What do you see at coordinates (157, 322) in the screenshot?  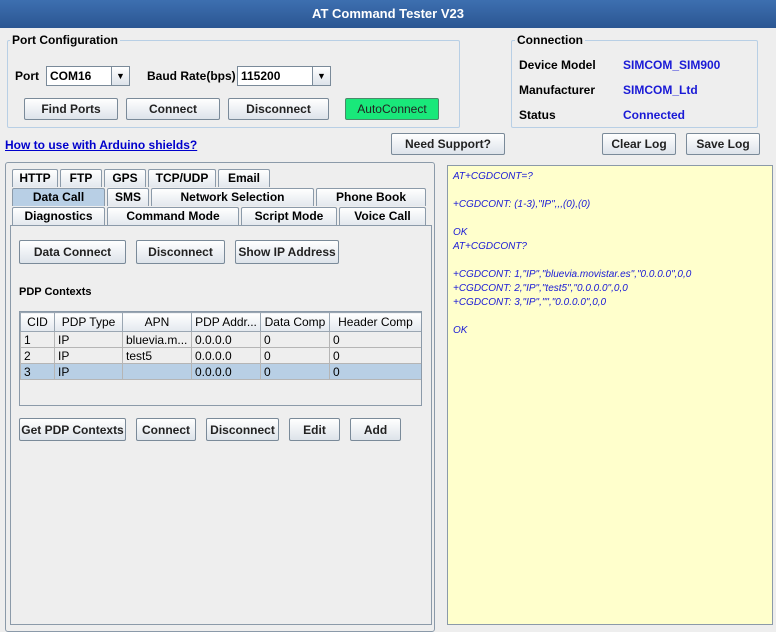 I see `column-header-apn: APN` at bounding box center [157, 322].